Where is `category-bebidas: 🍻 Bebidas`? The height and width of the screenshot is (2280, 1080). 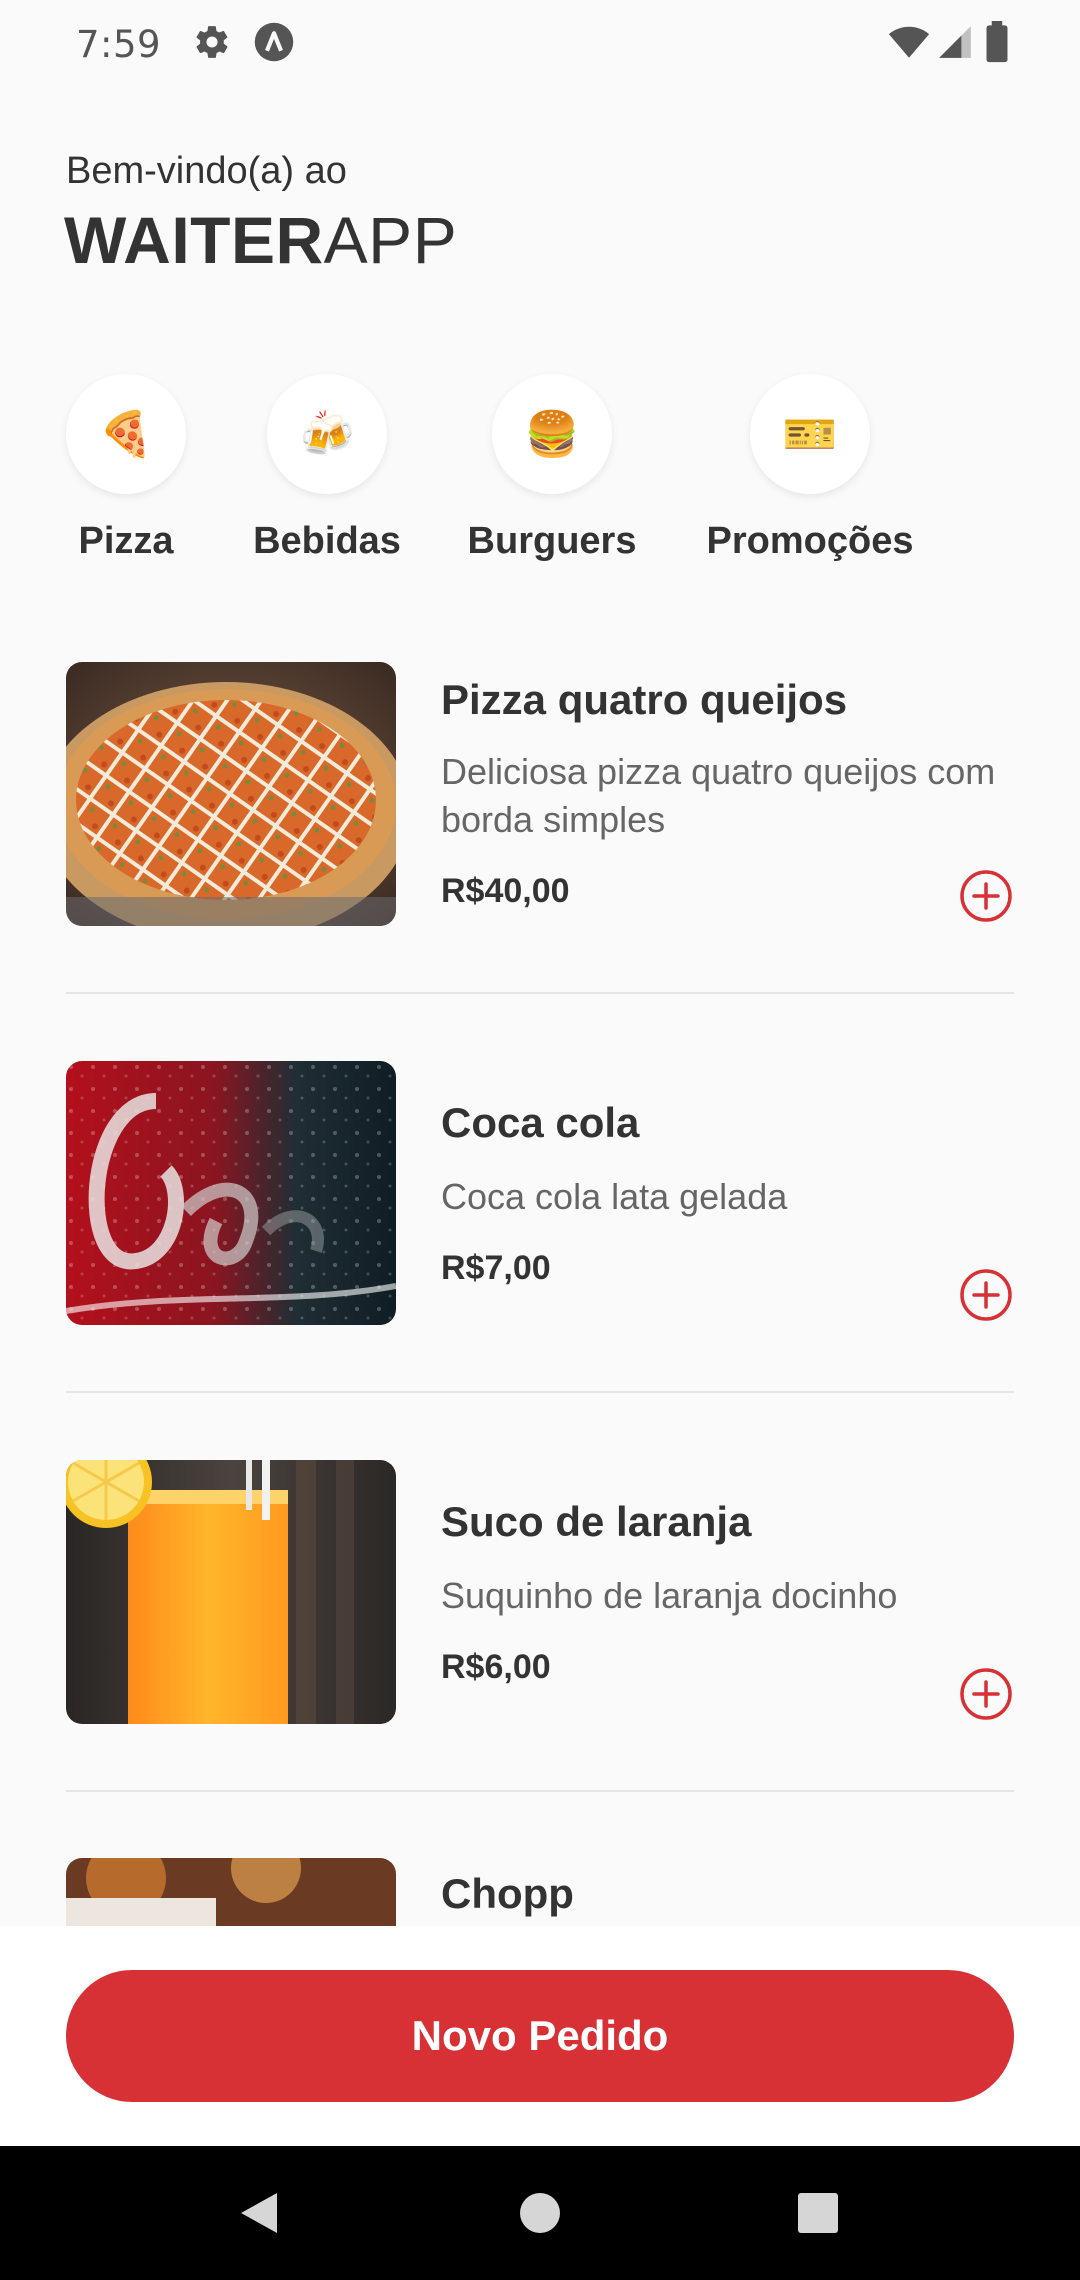 category-bebidas: 🍻 Bebidas is located at coordinates (327, 468).